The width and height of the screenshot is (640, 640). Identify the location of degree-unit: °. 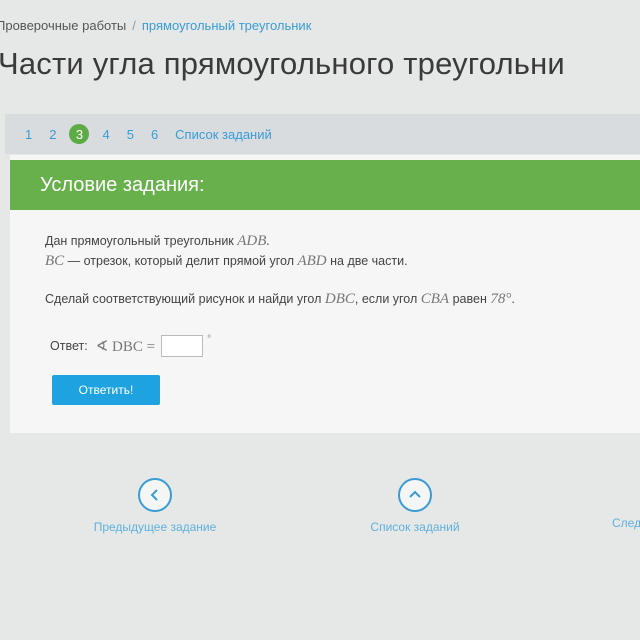
(209, 339).